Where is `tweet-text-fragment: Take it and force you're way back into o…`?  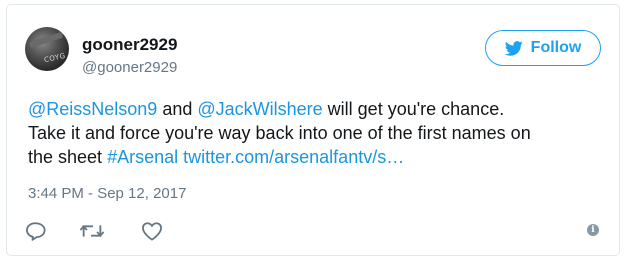
tweet-text-fragment: Take it and force you're way back into o… is located at coordinates (279, 133).